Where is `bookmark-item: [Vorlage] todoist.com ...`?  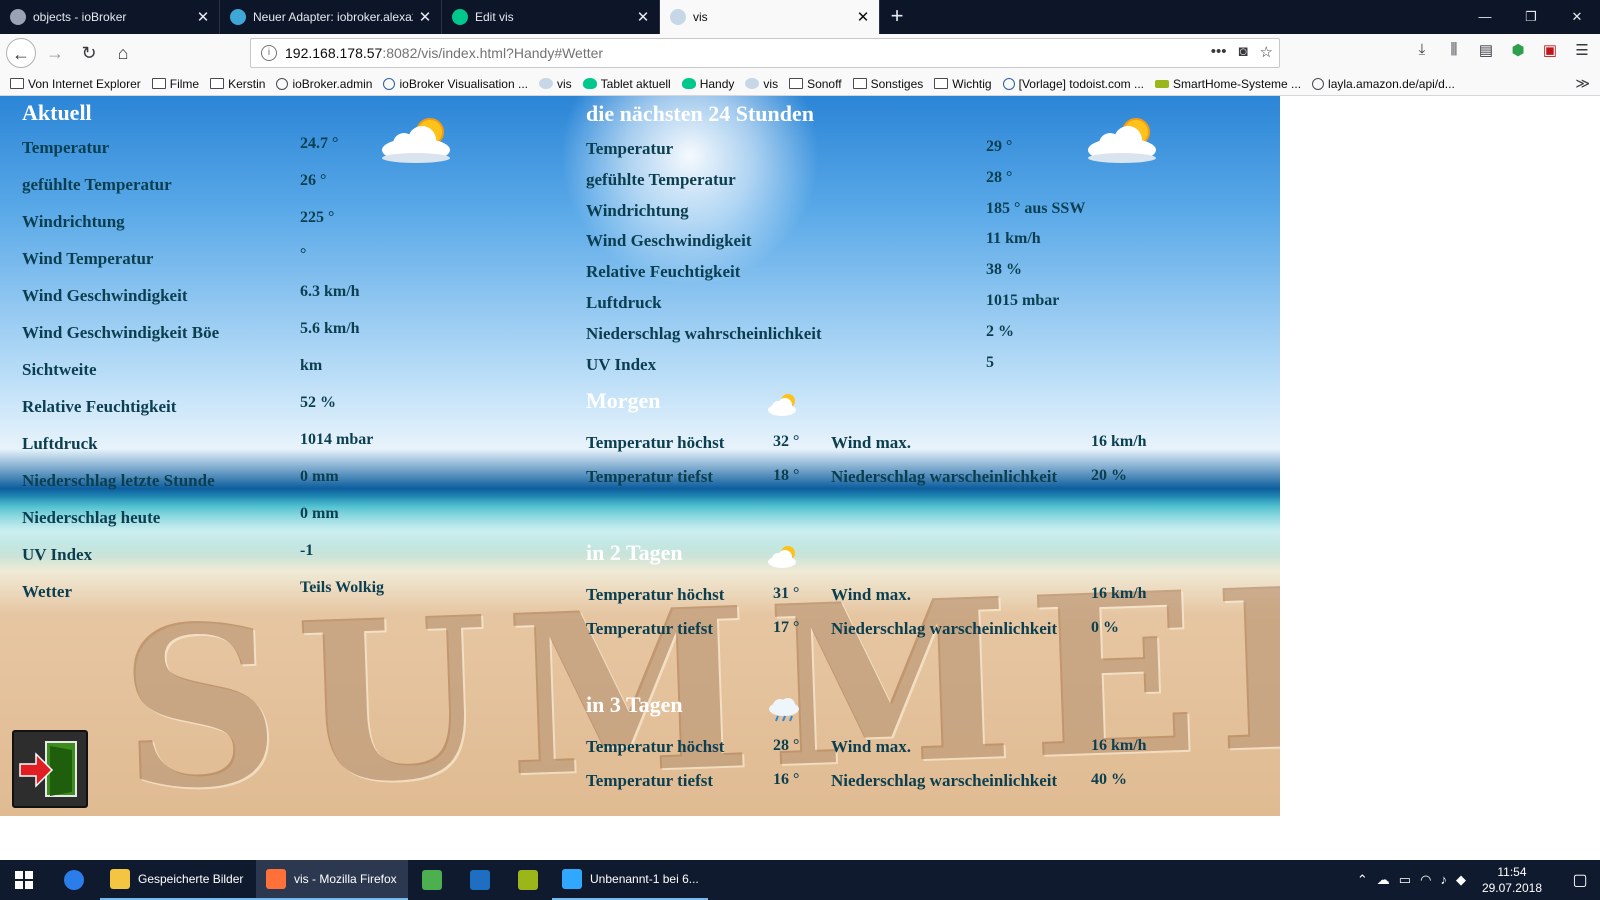
bookmark-item: [Vorlage] todoist.com ... is located at coordinates (1073, 84).